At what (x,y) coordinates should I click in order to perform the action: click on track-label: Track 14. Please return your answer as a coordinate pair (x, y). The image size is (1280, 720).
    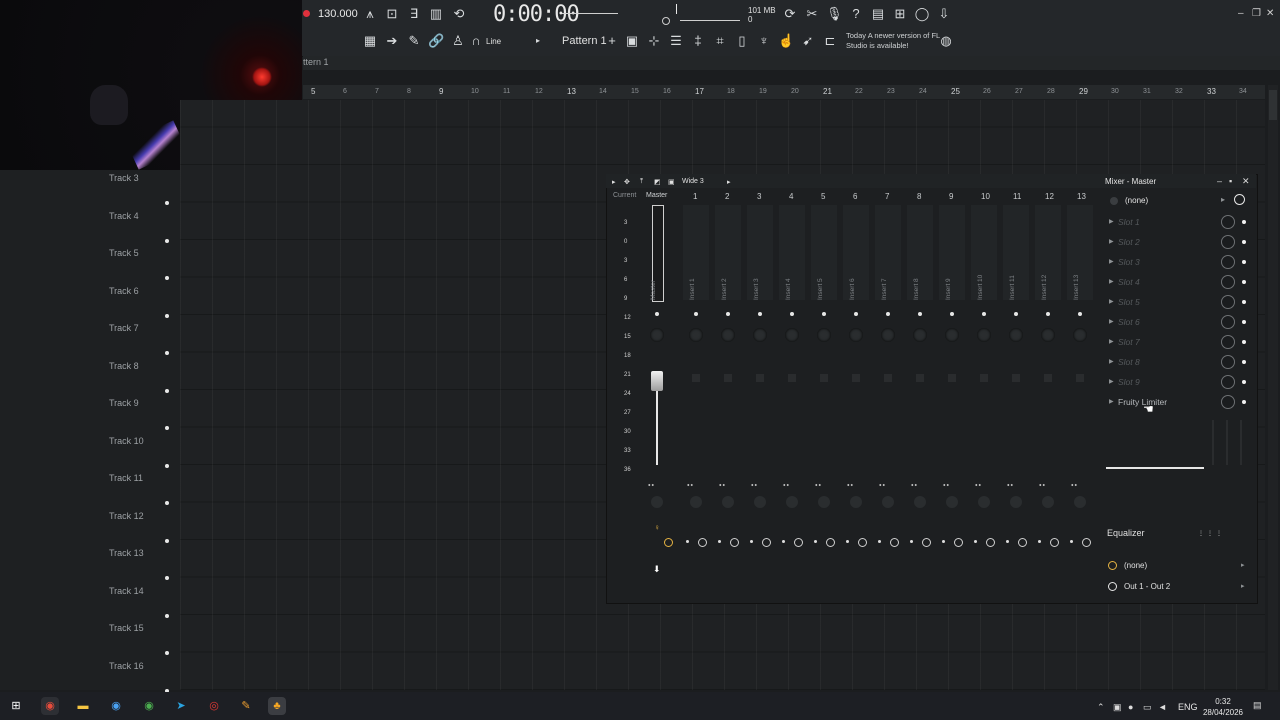
    Looking at the image, I should click on (126, 591).